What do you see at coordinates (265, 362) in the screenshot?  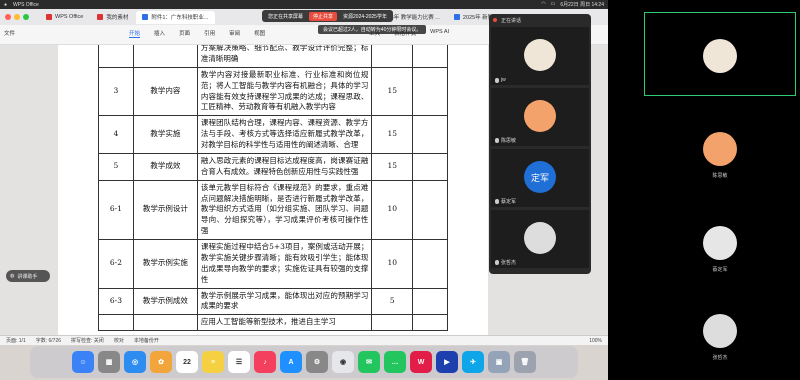 I see `music-icon: ♪` at bounding box center [265, 362].